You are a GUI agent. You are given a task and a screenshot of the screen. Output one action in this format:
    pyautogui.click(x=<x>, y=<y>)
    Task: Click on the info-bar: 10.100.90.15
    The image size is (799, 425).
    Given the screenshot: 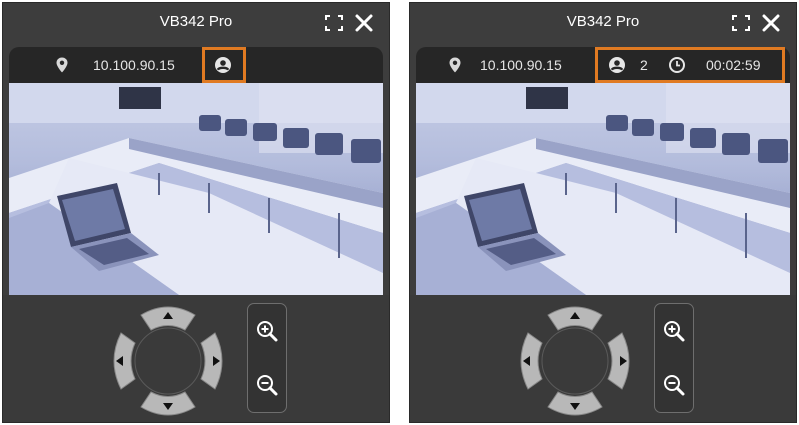 What is the action you would take?
    pyautogui.click(x=196, y=65)
    